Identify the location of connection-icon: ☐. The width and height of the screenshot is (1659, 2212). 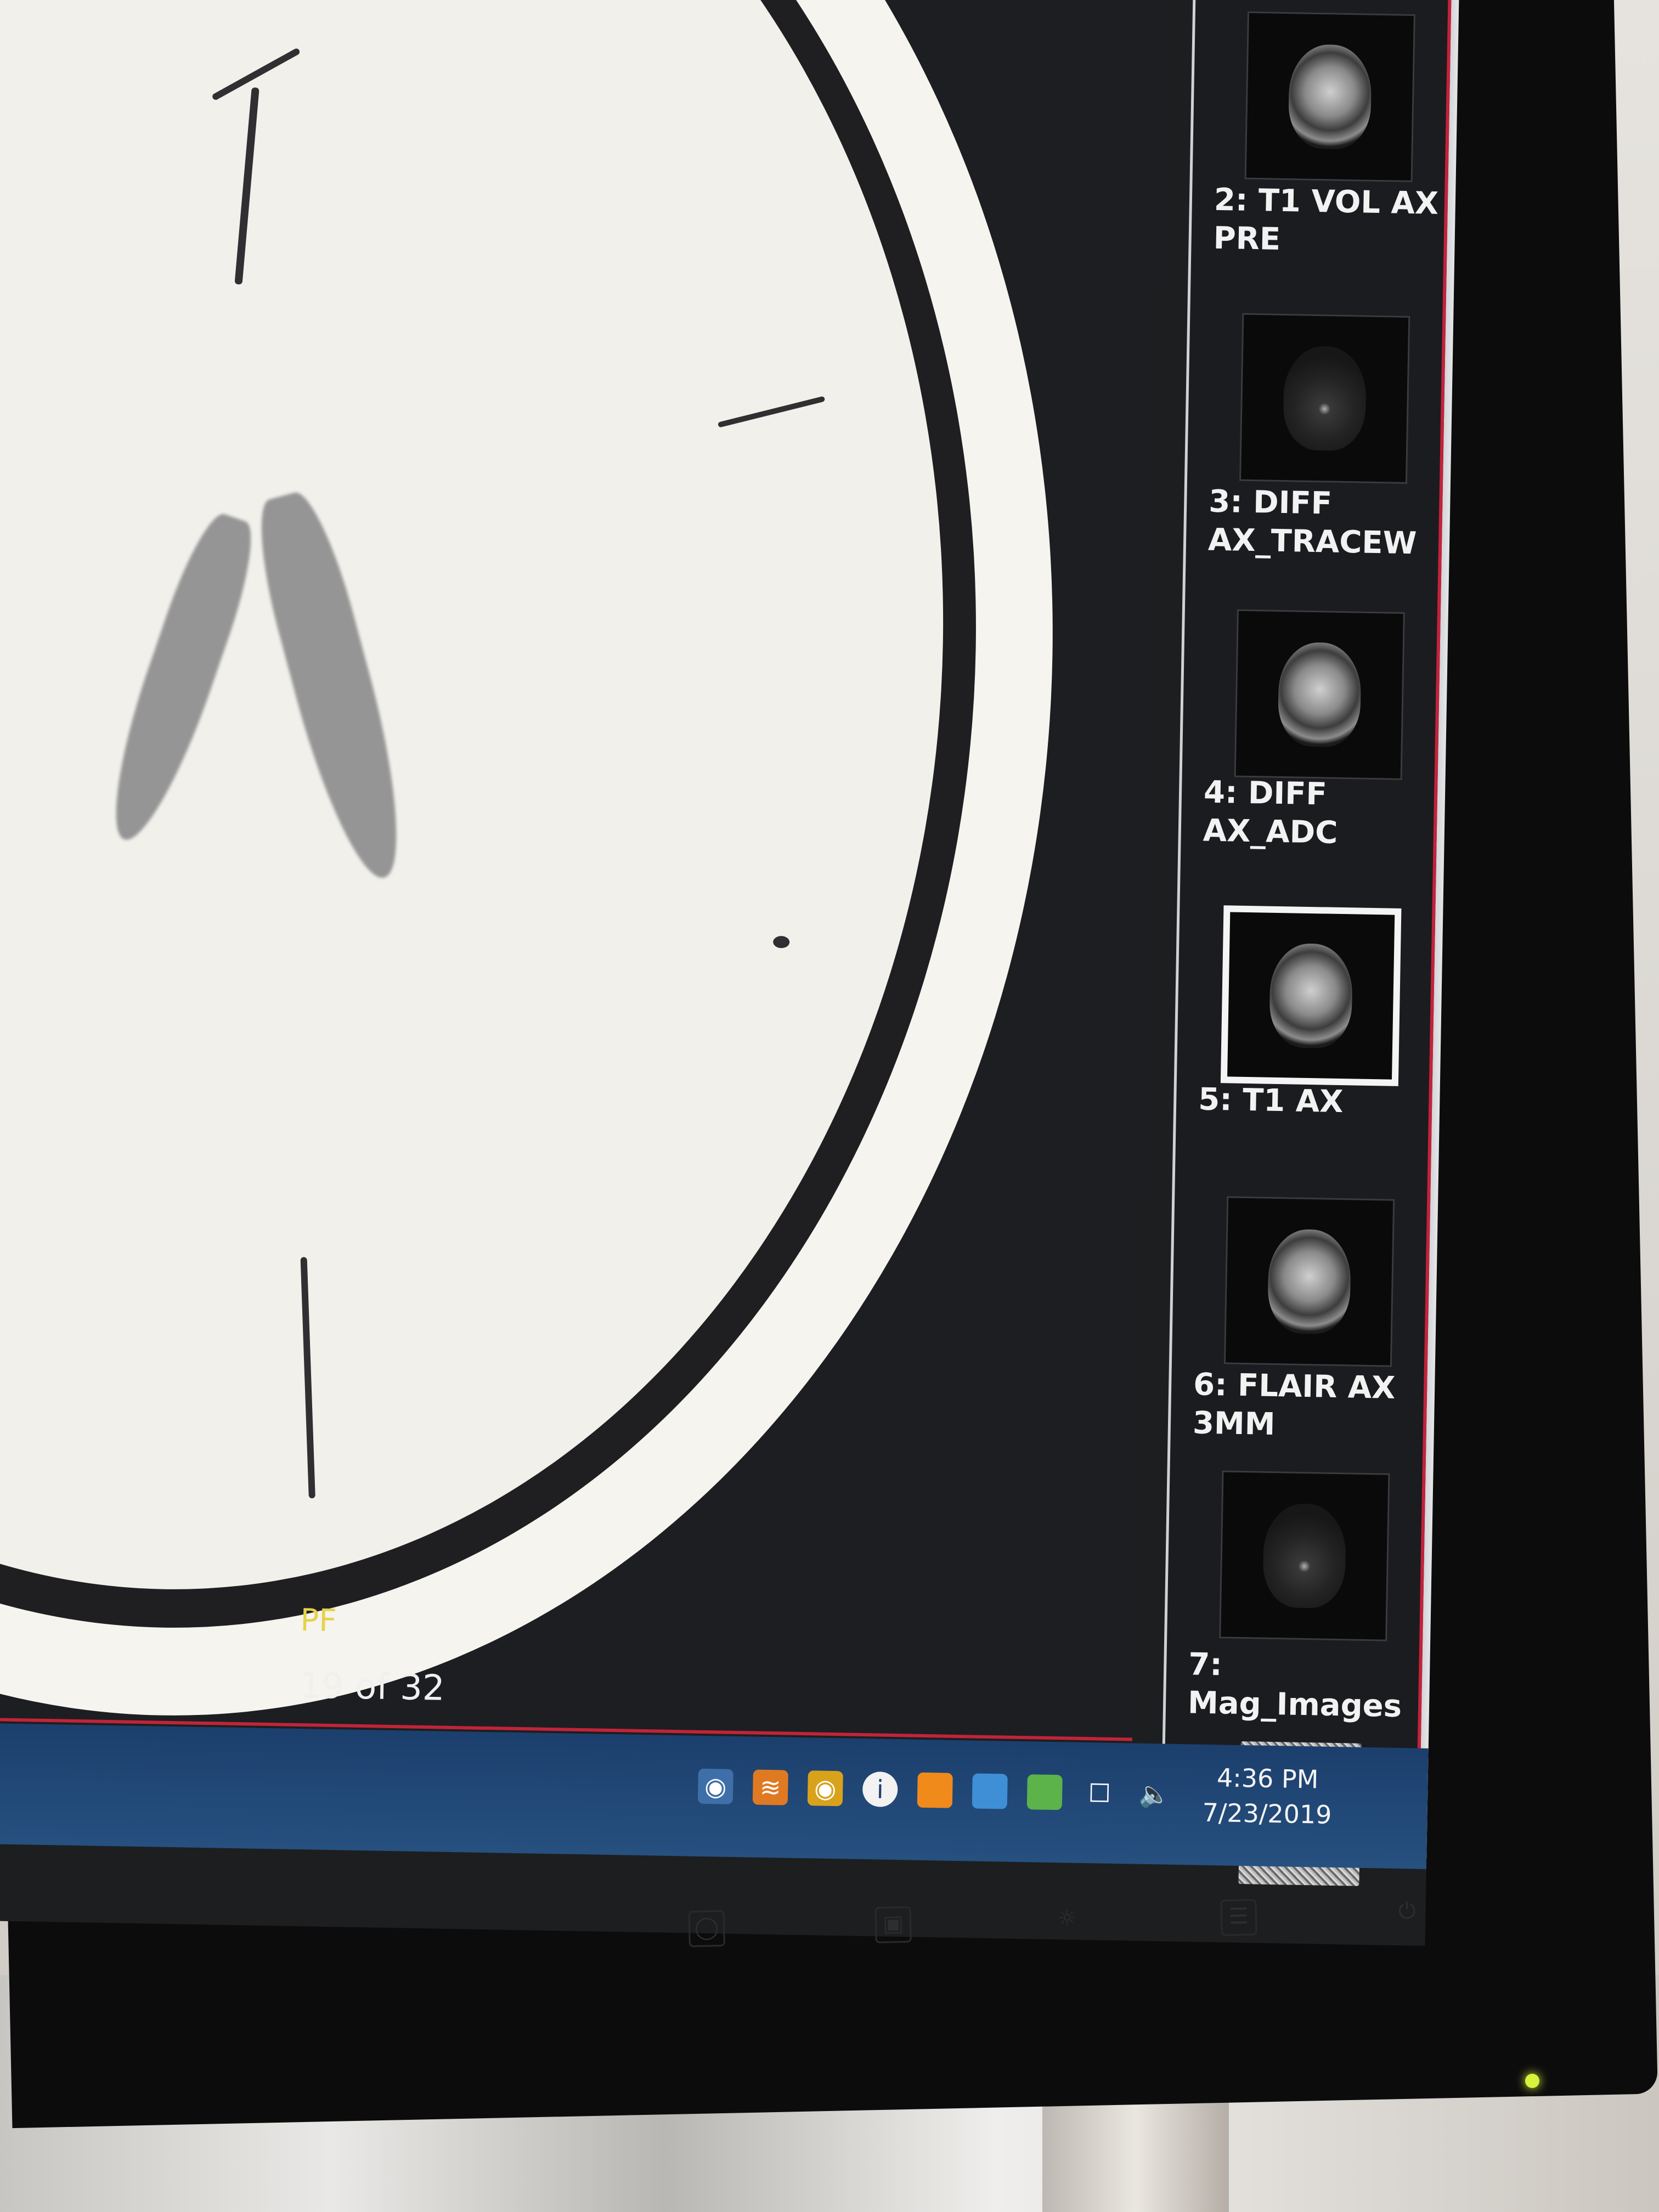
(1100, 1793).